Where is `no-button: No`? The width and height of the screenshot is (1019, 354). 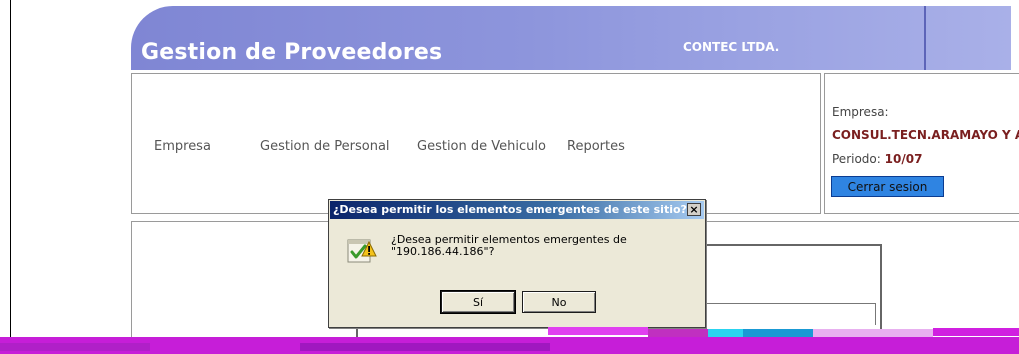
no-button: No is located at coordinates (559, 302).